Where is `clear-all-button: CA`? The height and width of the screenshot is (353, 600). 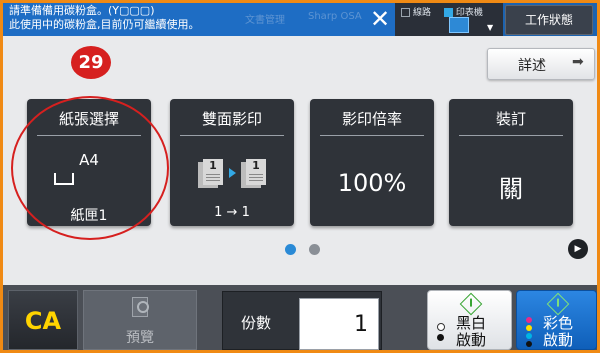
clear-all-button: CA is located at coordinates (43, 320).